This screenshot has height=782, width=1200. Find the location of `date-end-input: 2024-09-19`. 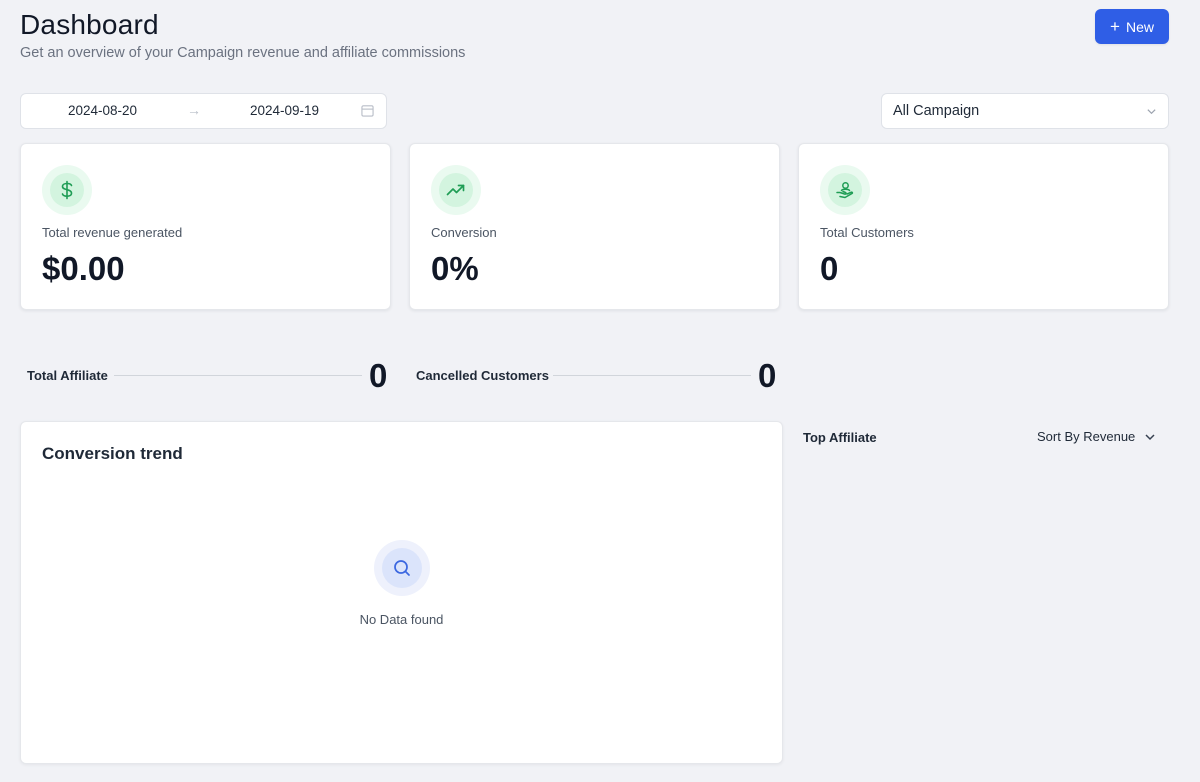

date-end-input: 2024-09-19 is located at coordinates (284, 110).